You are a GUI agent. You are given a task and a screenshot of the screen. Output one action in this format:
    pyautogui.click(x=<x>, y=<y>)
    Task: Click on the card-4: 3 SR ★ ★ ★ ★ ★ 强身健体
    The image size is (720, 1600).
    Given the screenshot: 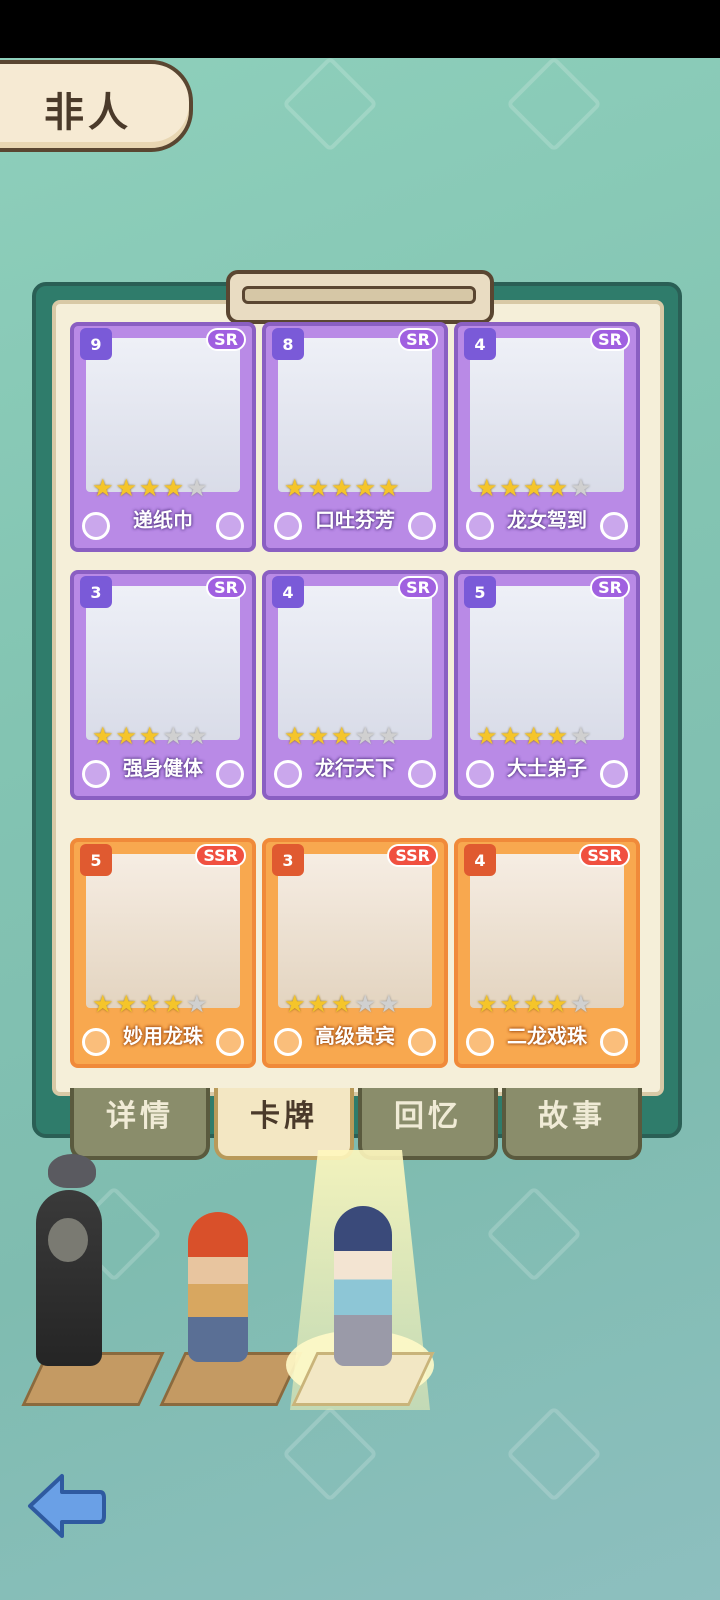 What is the action you would take?
    pyautogui.click(x=163, y=685)
    